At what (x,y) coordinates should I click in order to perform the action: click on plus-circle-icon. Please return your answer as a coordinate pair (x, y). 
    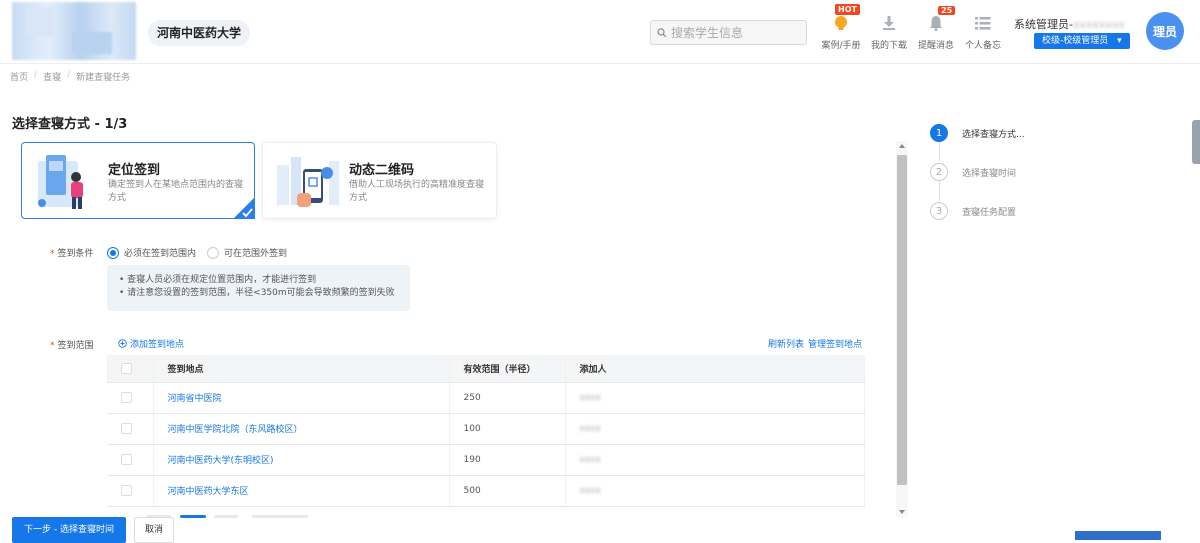
    Looking at the image, I should click on (122, 343).